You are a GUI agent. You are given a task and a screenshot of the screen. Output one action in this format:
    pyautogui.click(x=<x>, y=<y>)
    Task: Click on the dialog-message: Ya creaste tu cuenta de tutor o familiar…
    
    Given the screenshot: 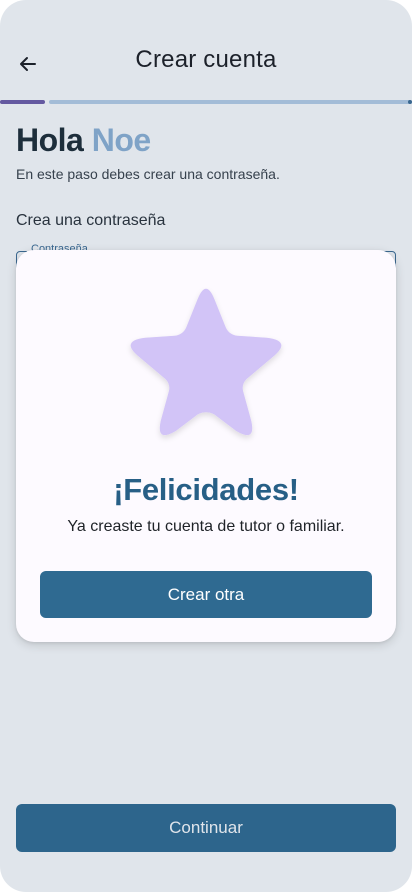 What is the action you would take?
    pyautogui.click(x=206, y=526)
    